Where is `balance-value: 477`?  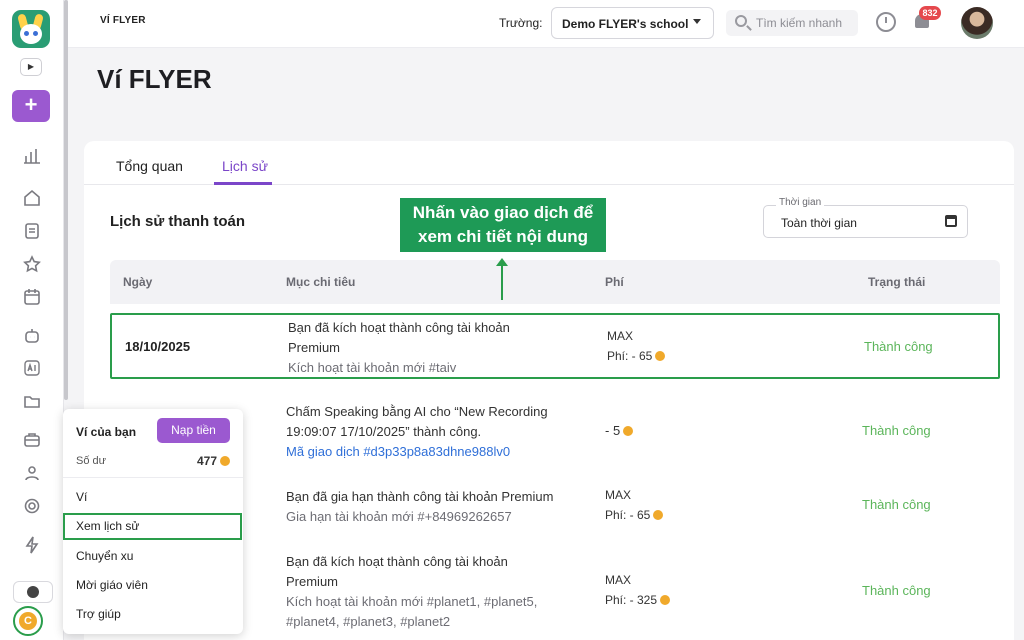
balance-value: 477 is located at coordinates (213, 461).